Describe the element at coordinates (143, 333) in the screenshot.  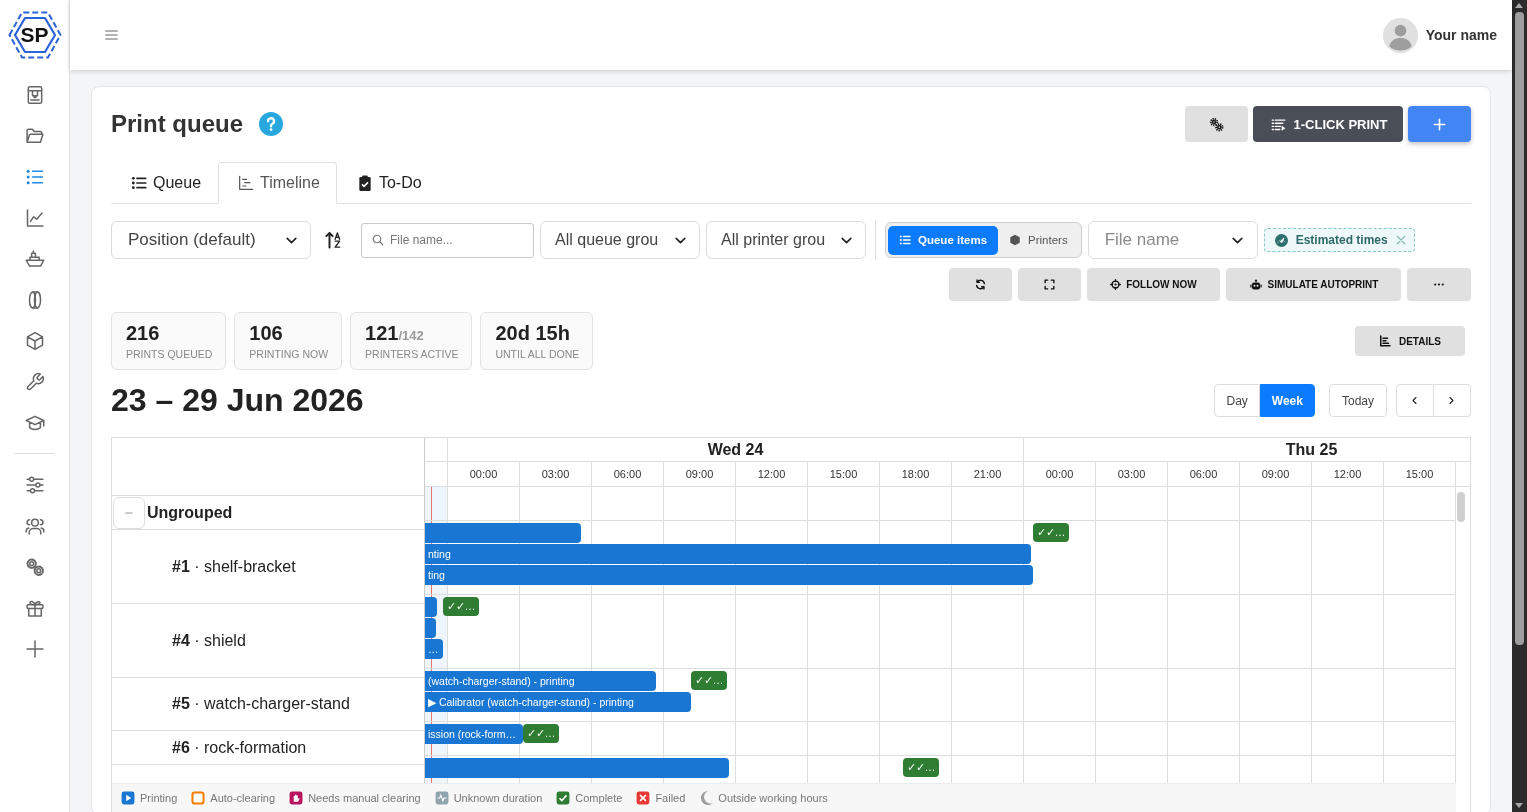
I see `stat-value: 216` at that location.